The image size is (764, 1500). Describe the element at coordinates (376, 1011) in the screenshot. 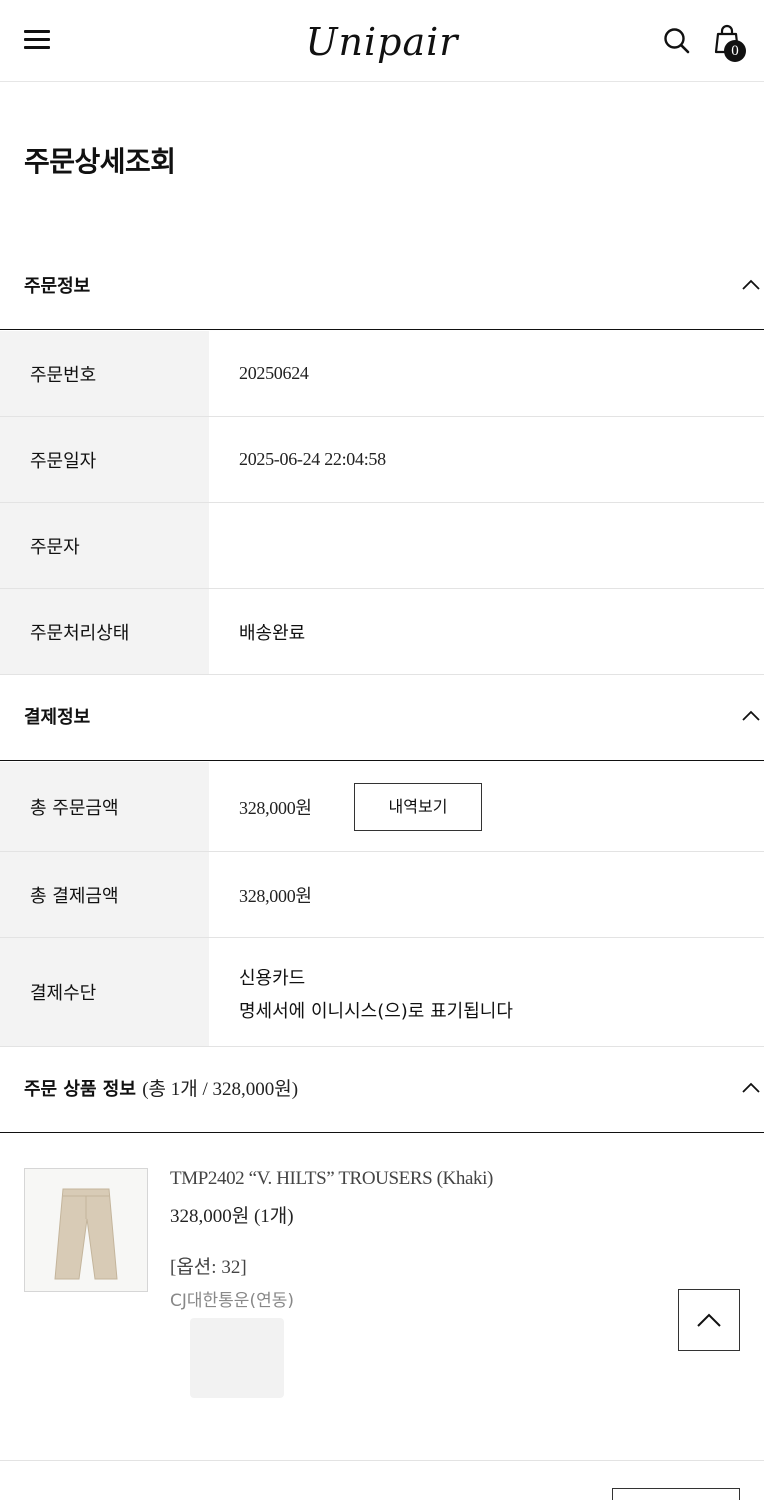

I see `payment-method-note: 명세서에 이니시스(으)로 표기됩니다` at that location.